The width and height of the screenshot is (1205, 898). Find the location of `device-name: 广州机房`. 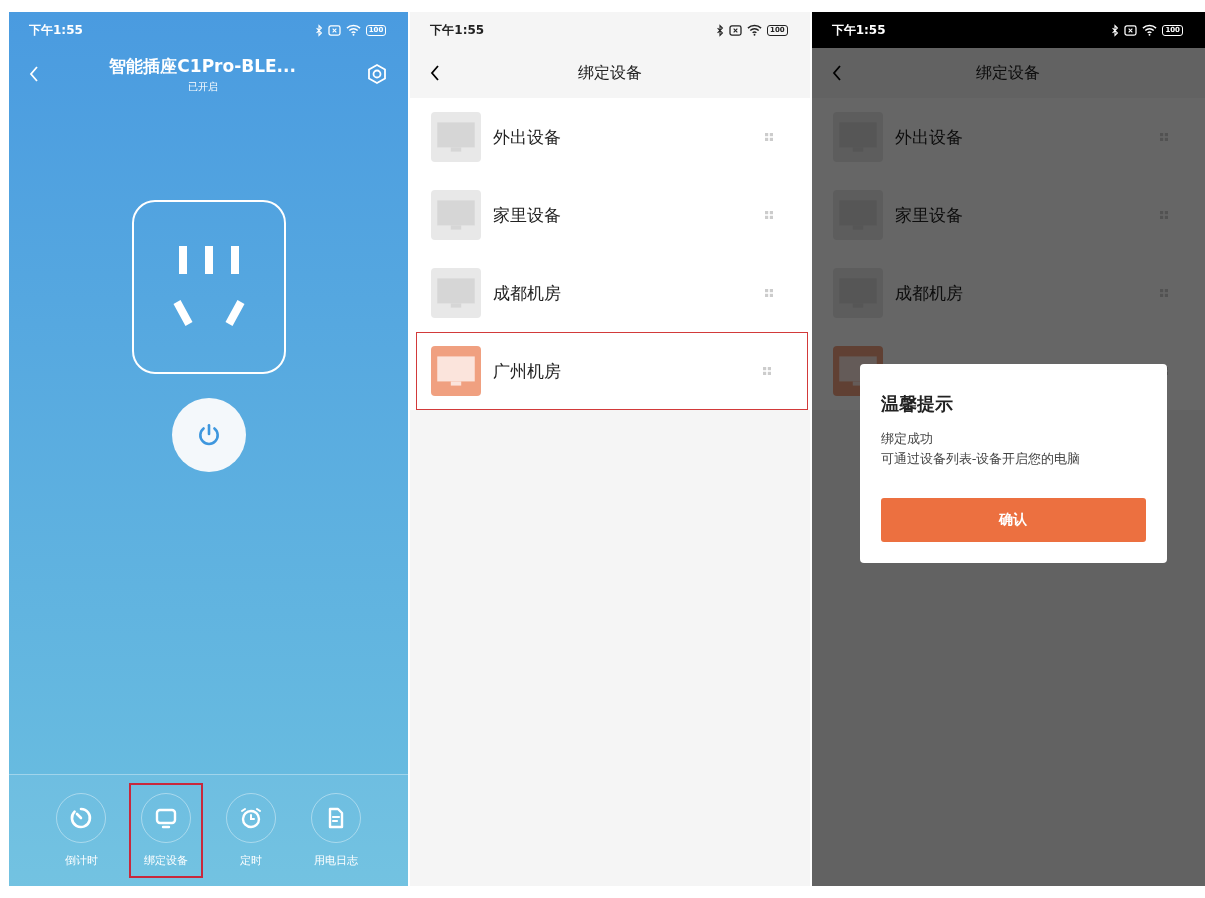

device-name: 广州机房 is located at coordinates (528, 371).